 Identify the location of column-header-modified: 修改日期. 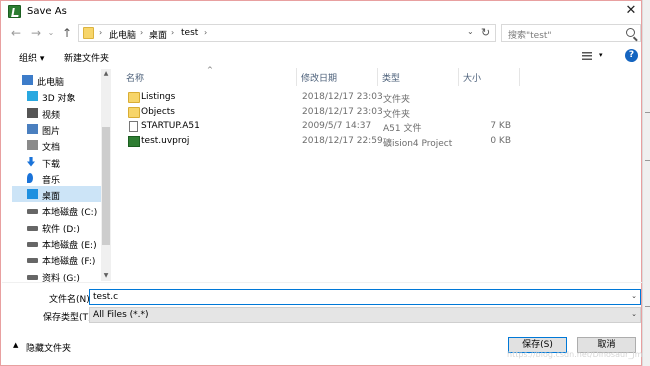
(319, 77).